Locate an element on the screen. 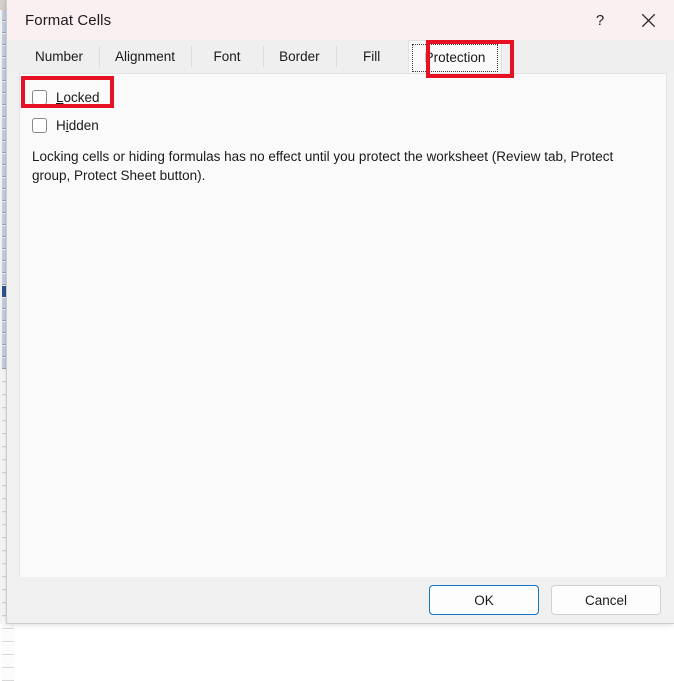 This screenshot has width=674, height=681. tab-fill-label: Fill is located at coordinates (371, 56).